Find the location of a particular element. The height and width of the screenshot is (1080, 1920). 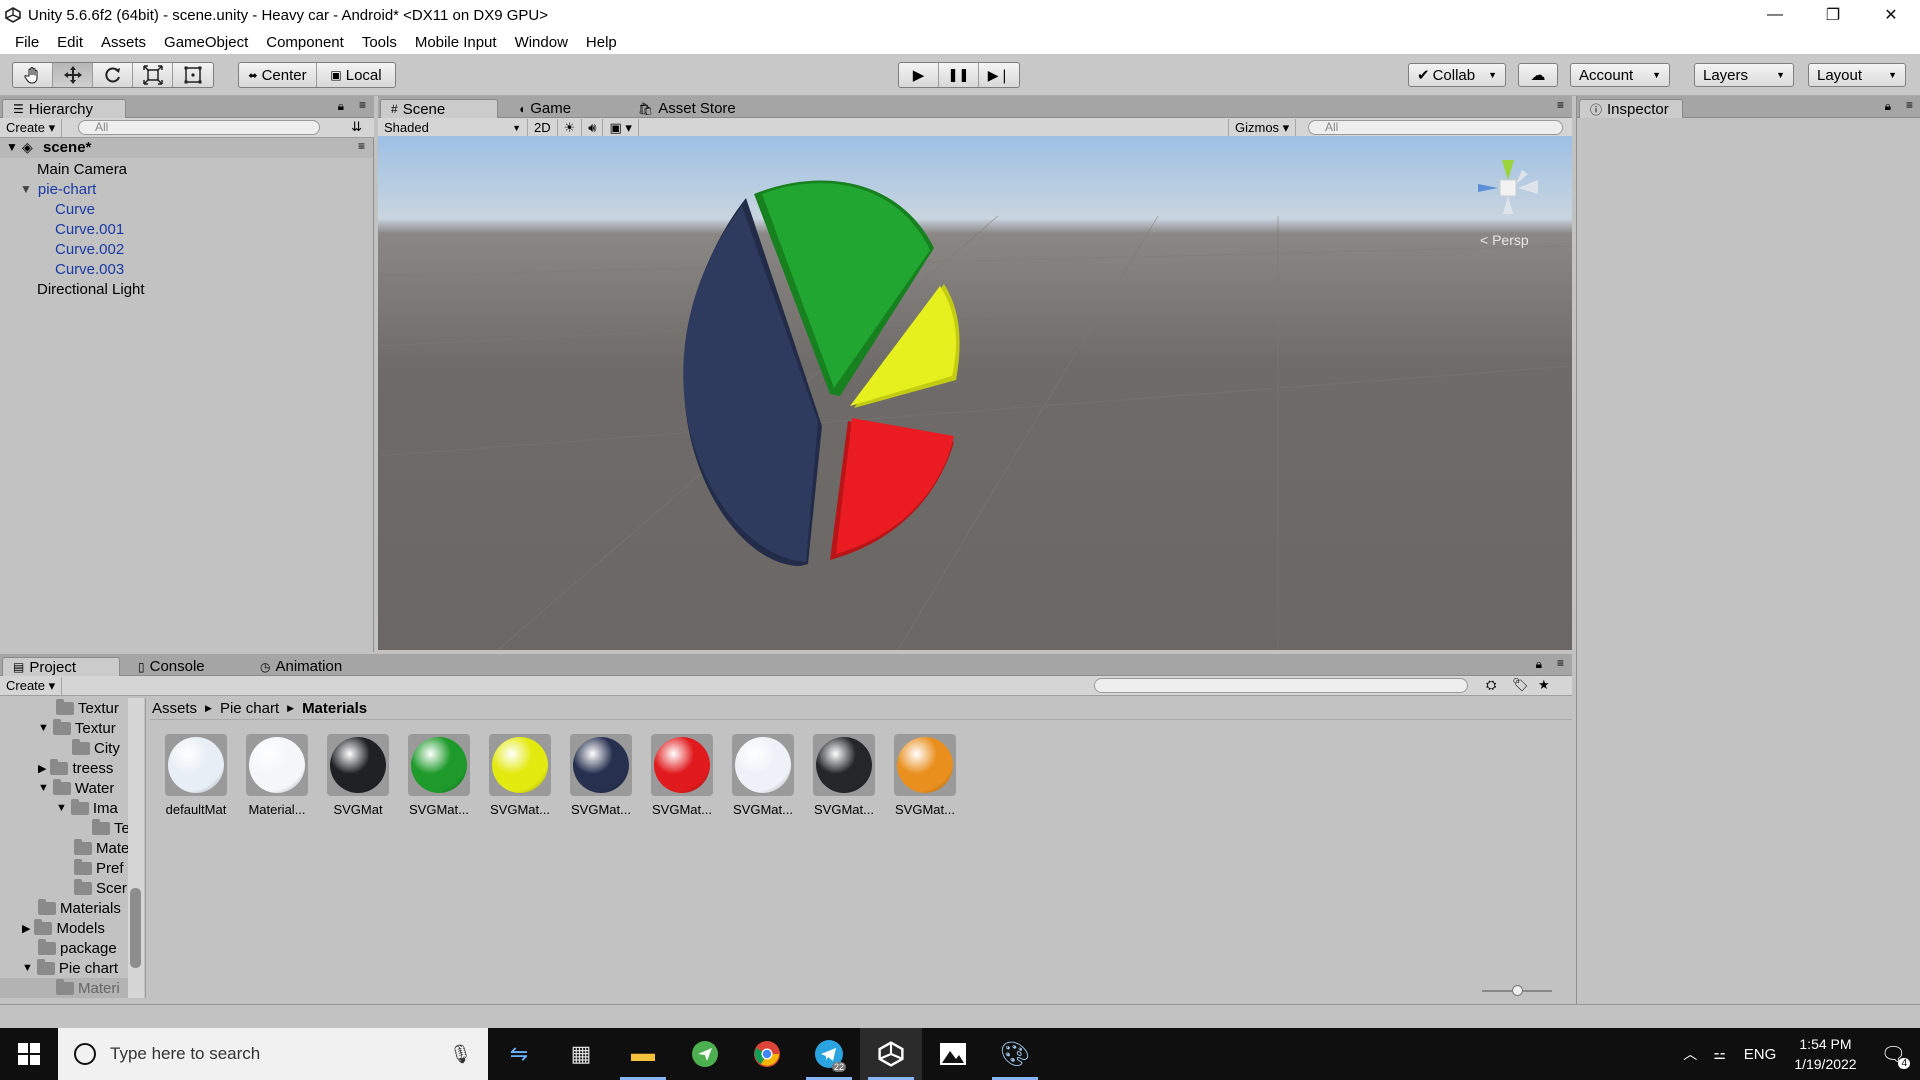

zoom-slider-thumb is located at coordinates (1517, 990).